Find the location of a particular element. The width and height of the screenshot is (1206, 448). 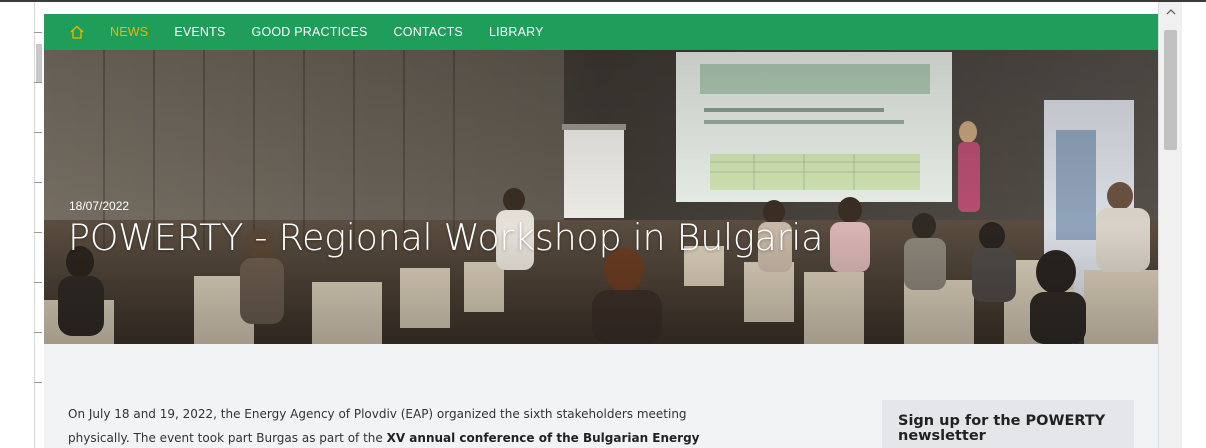

home-icon is located at coordinates (77, 32).